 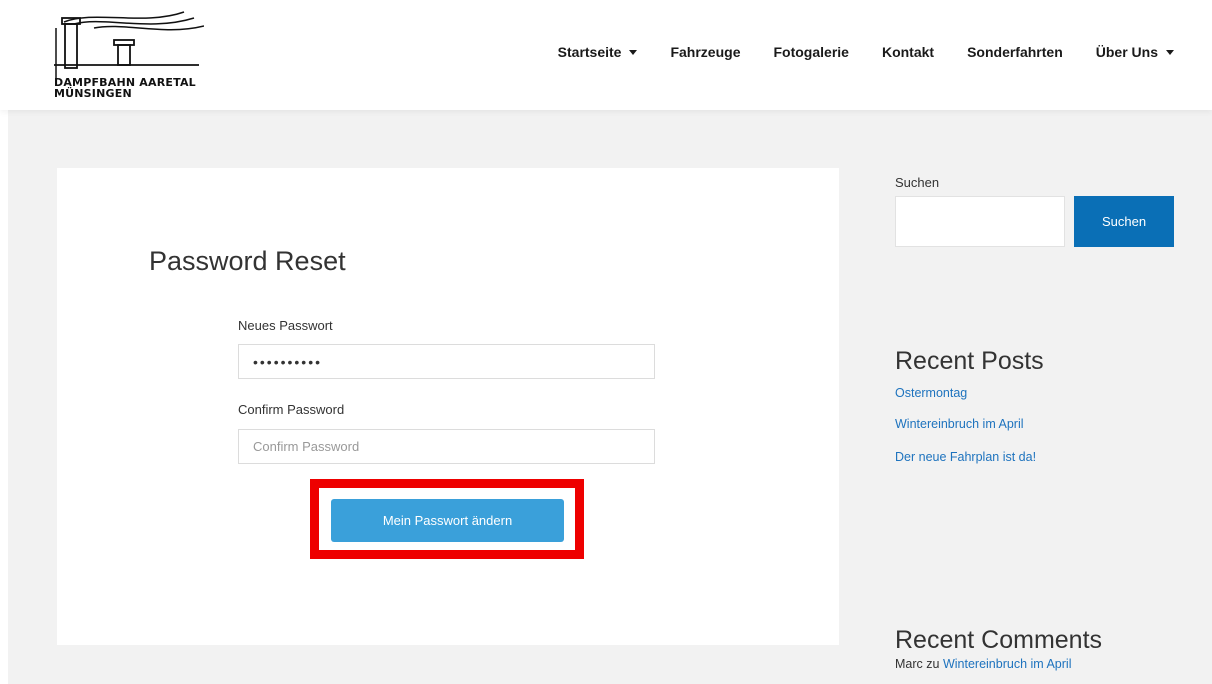 I want to click on search-button: Suchen, so click(x=1124, y=221).